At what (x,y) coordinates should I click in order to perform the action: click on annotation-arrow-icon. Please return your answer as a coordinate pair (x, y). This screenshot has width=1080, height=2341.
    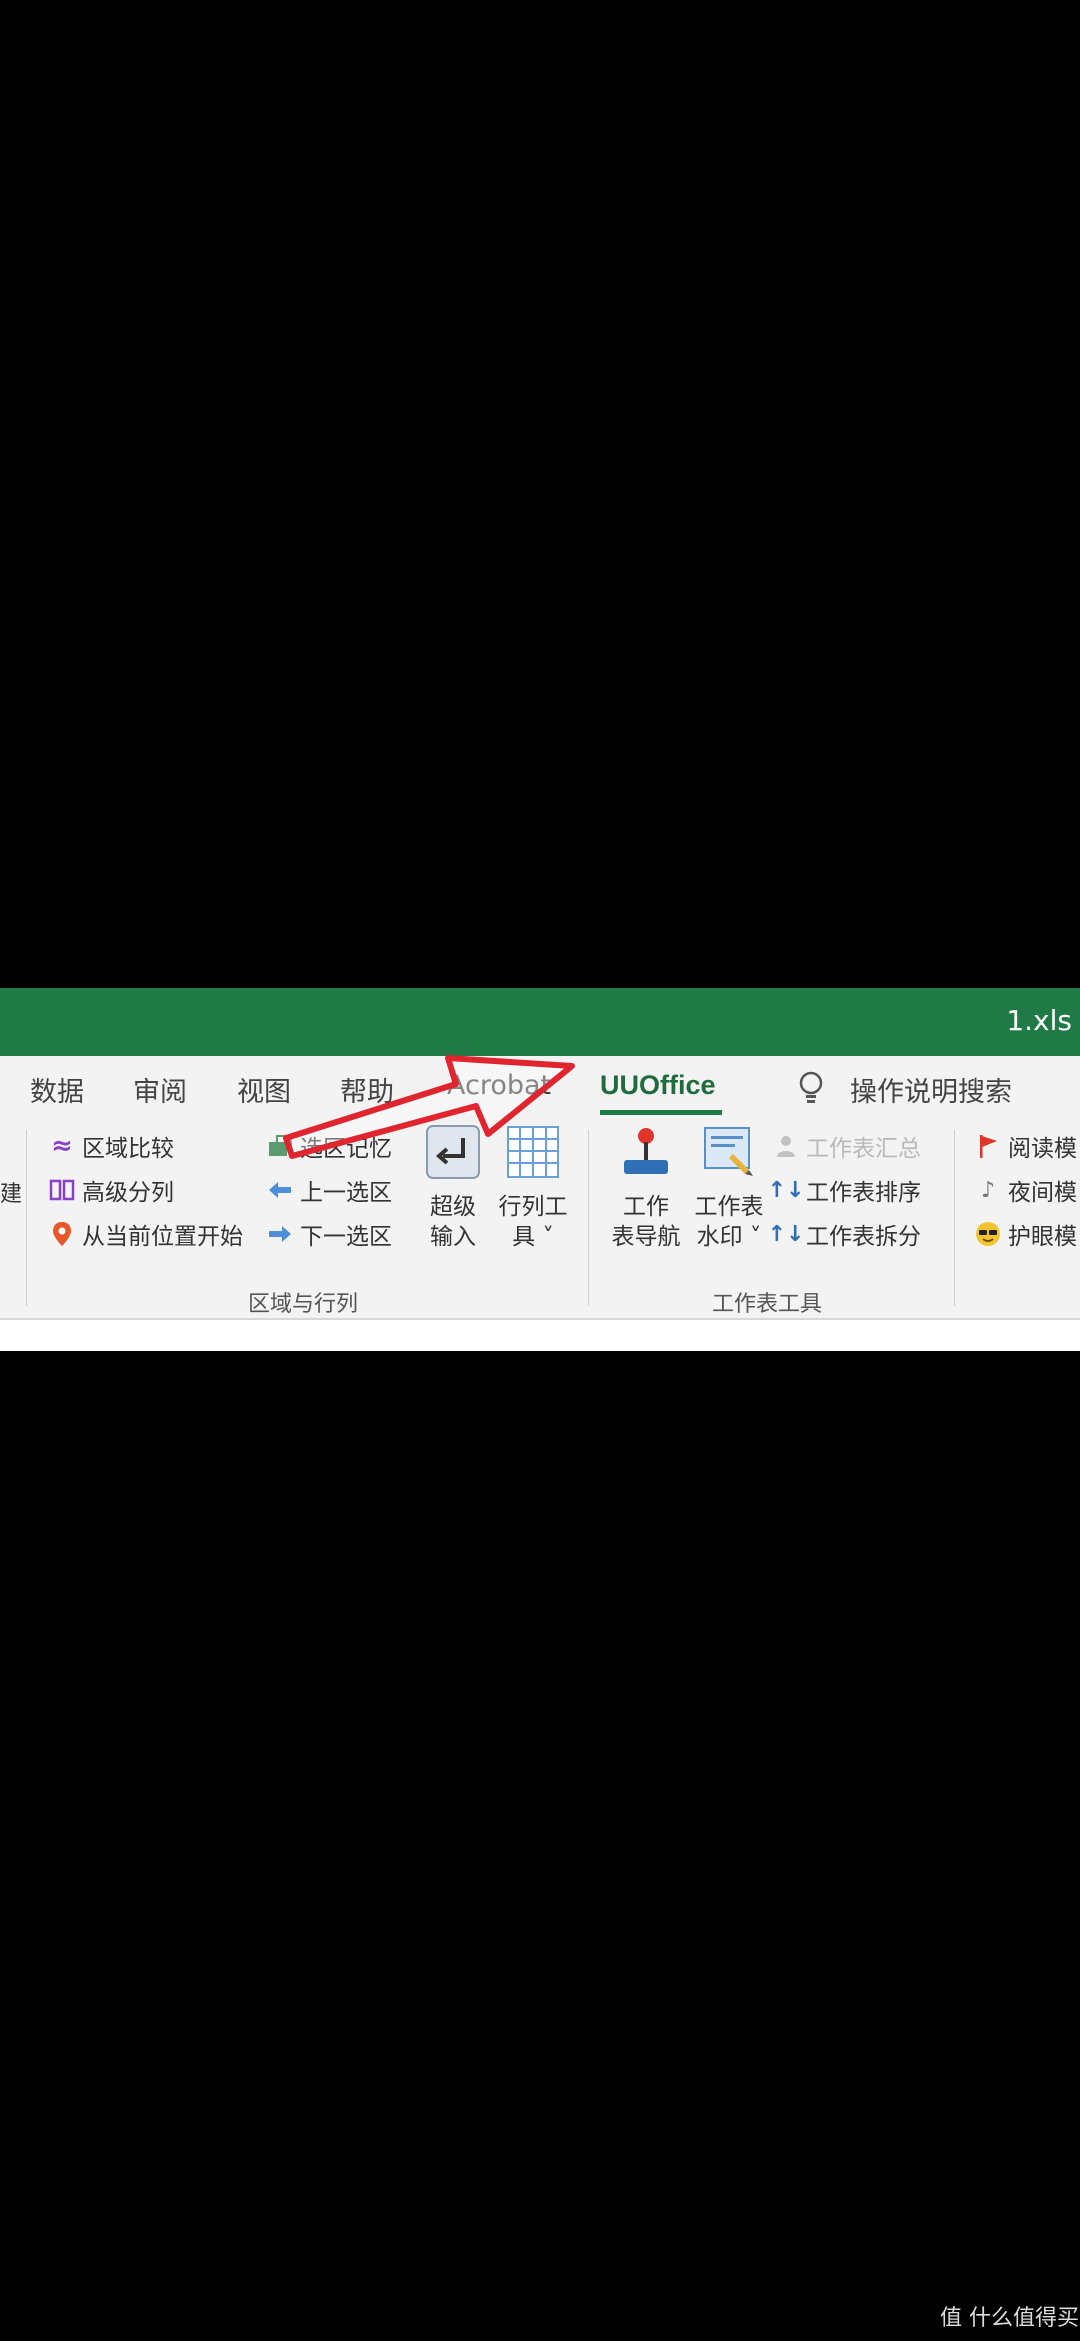
    Looking at the image, I should click on (429, 1107).